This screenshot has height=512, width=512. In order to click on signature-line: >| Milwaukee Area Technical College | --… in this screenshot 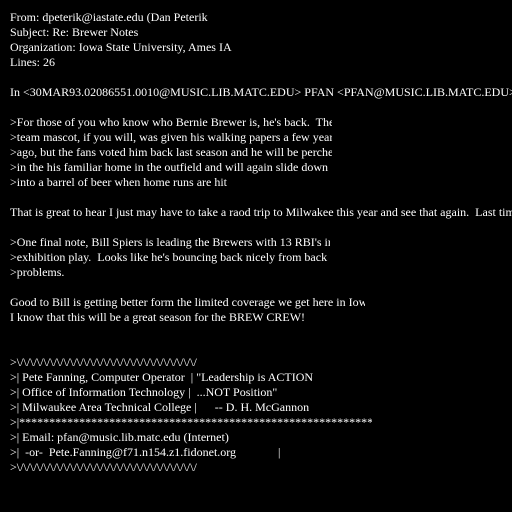, I will do `click(160, 407)`.